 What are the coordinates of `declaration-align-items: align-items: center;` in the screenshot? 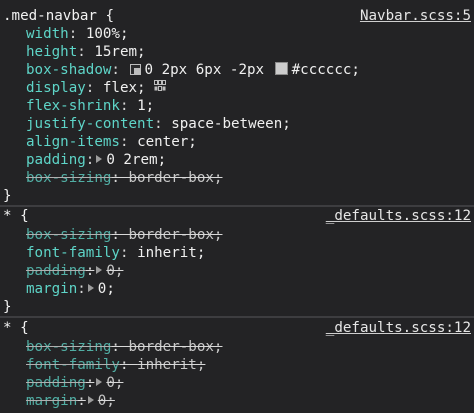 It's located at (111, 142).